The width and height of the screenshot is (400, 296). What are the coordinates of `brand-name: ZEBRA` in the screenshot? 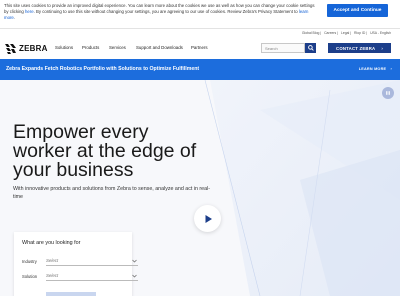 It's located at (33, 48).